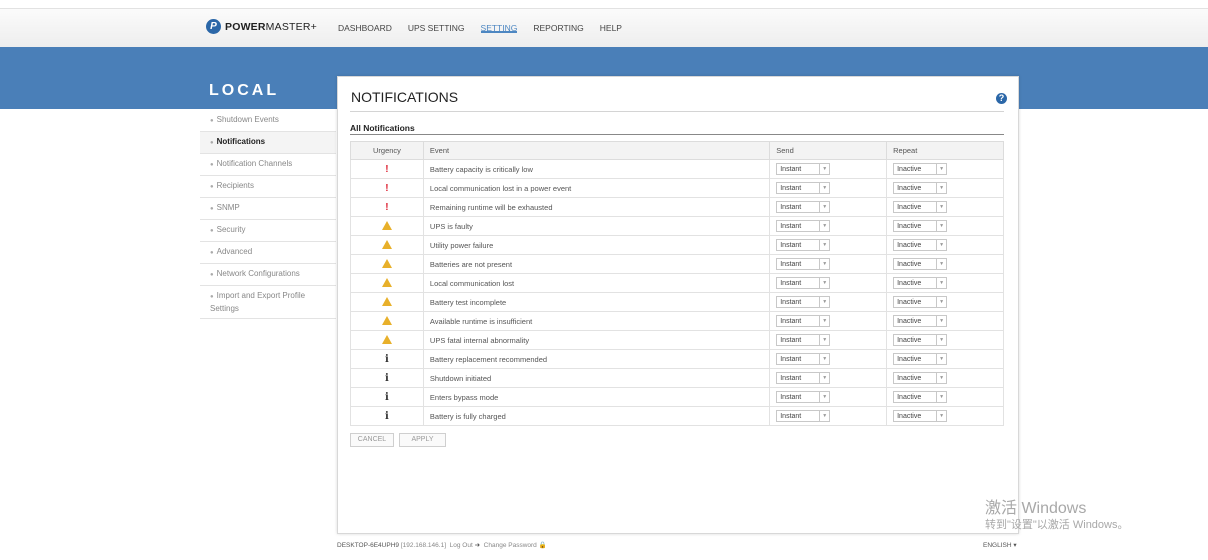 Image resolution: width=1208 pixels, height=560 pixels. I want to click on event-cell: Enters bypass mode, so click(596, 397).